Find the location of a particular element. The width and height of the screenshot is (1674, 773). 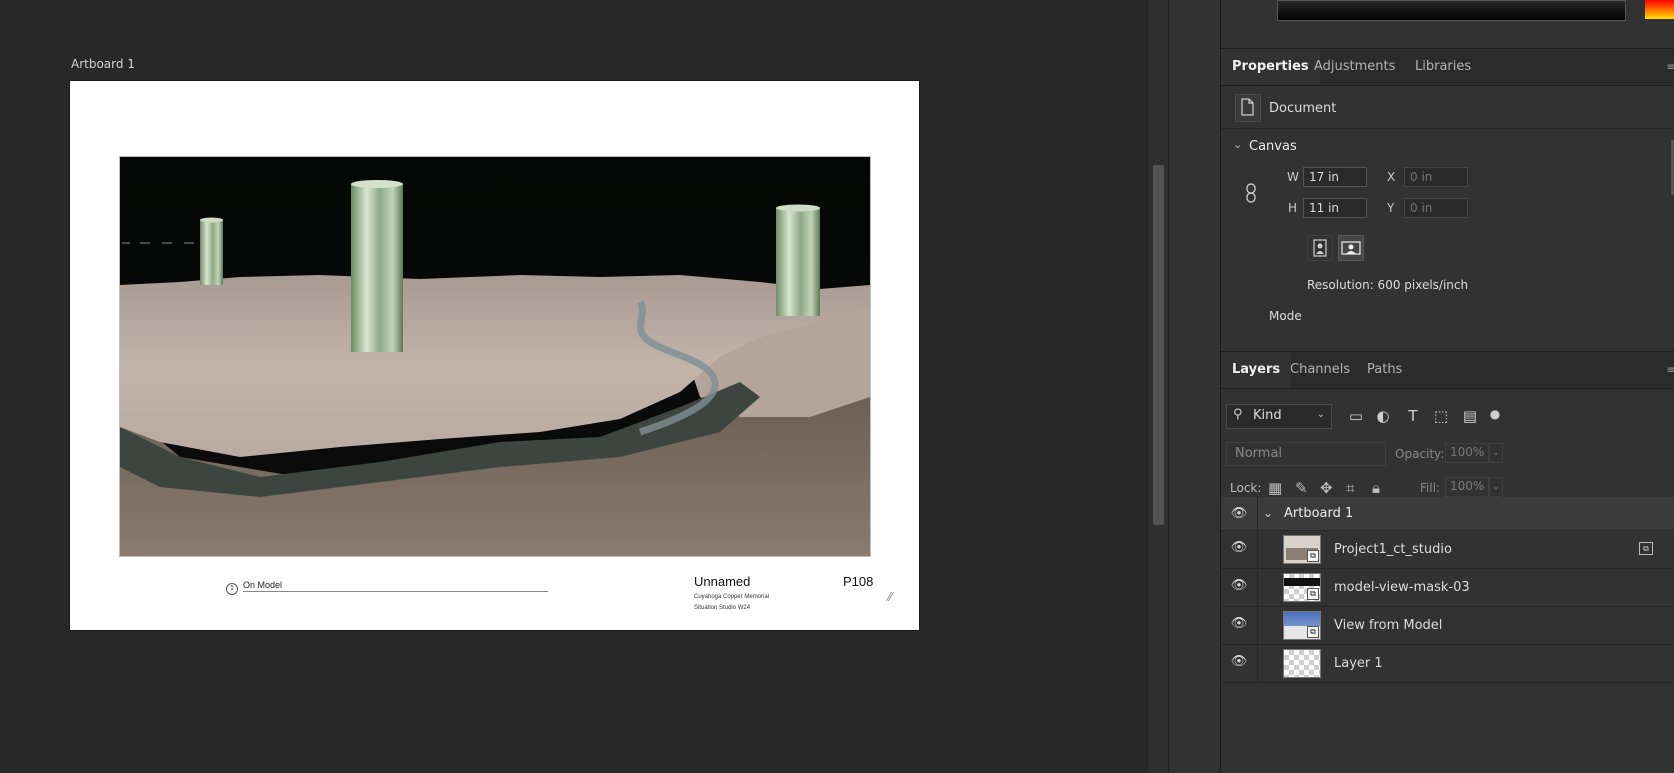

blend-row: Normal Opacity: 100% ⌄ is located at coordinates (1447, 455).